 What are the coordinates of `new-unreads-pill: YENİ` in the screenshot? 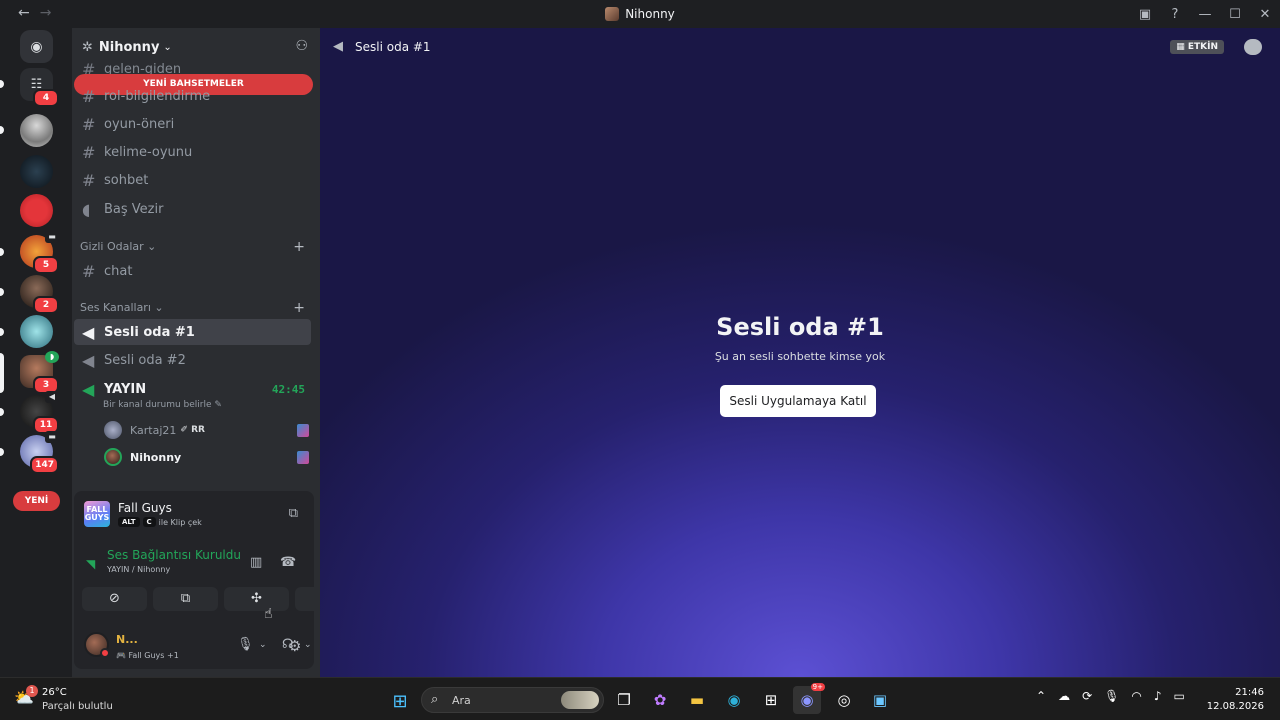 It's located at (36, 501).